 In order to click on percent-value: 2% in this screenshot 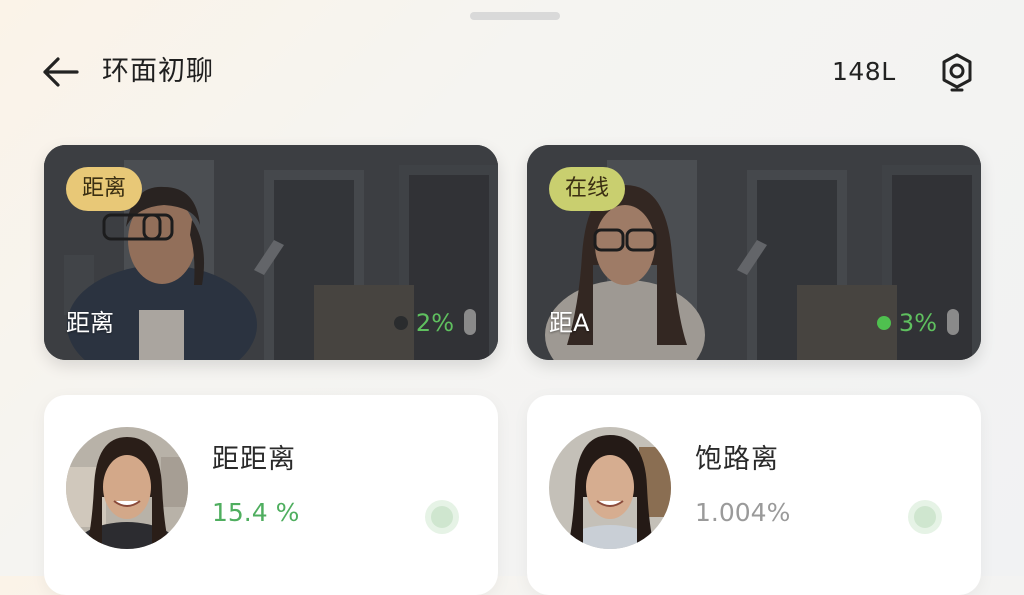, I will do `click(434, 323)`.